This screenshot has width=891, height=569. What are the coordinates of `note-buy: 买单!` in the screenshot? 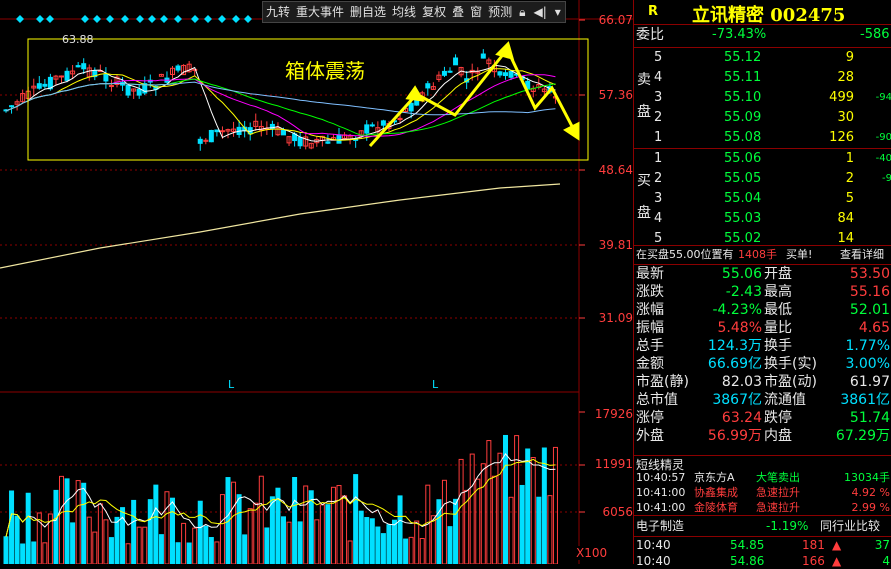 It's located at (799, 254).